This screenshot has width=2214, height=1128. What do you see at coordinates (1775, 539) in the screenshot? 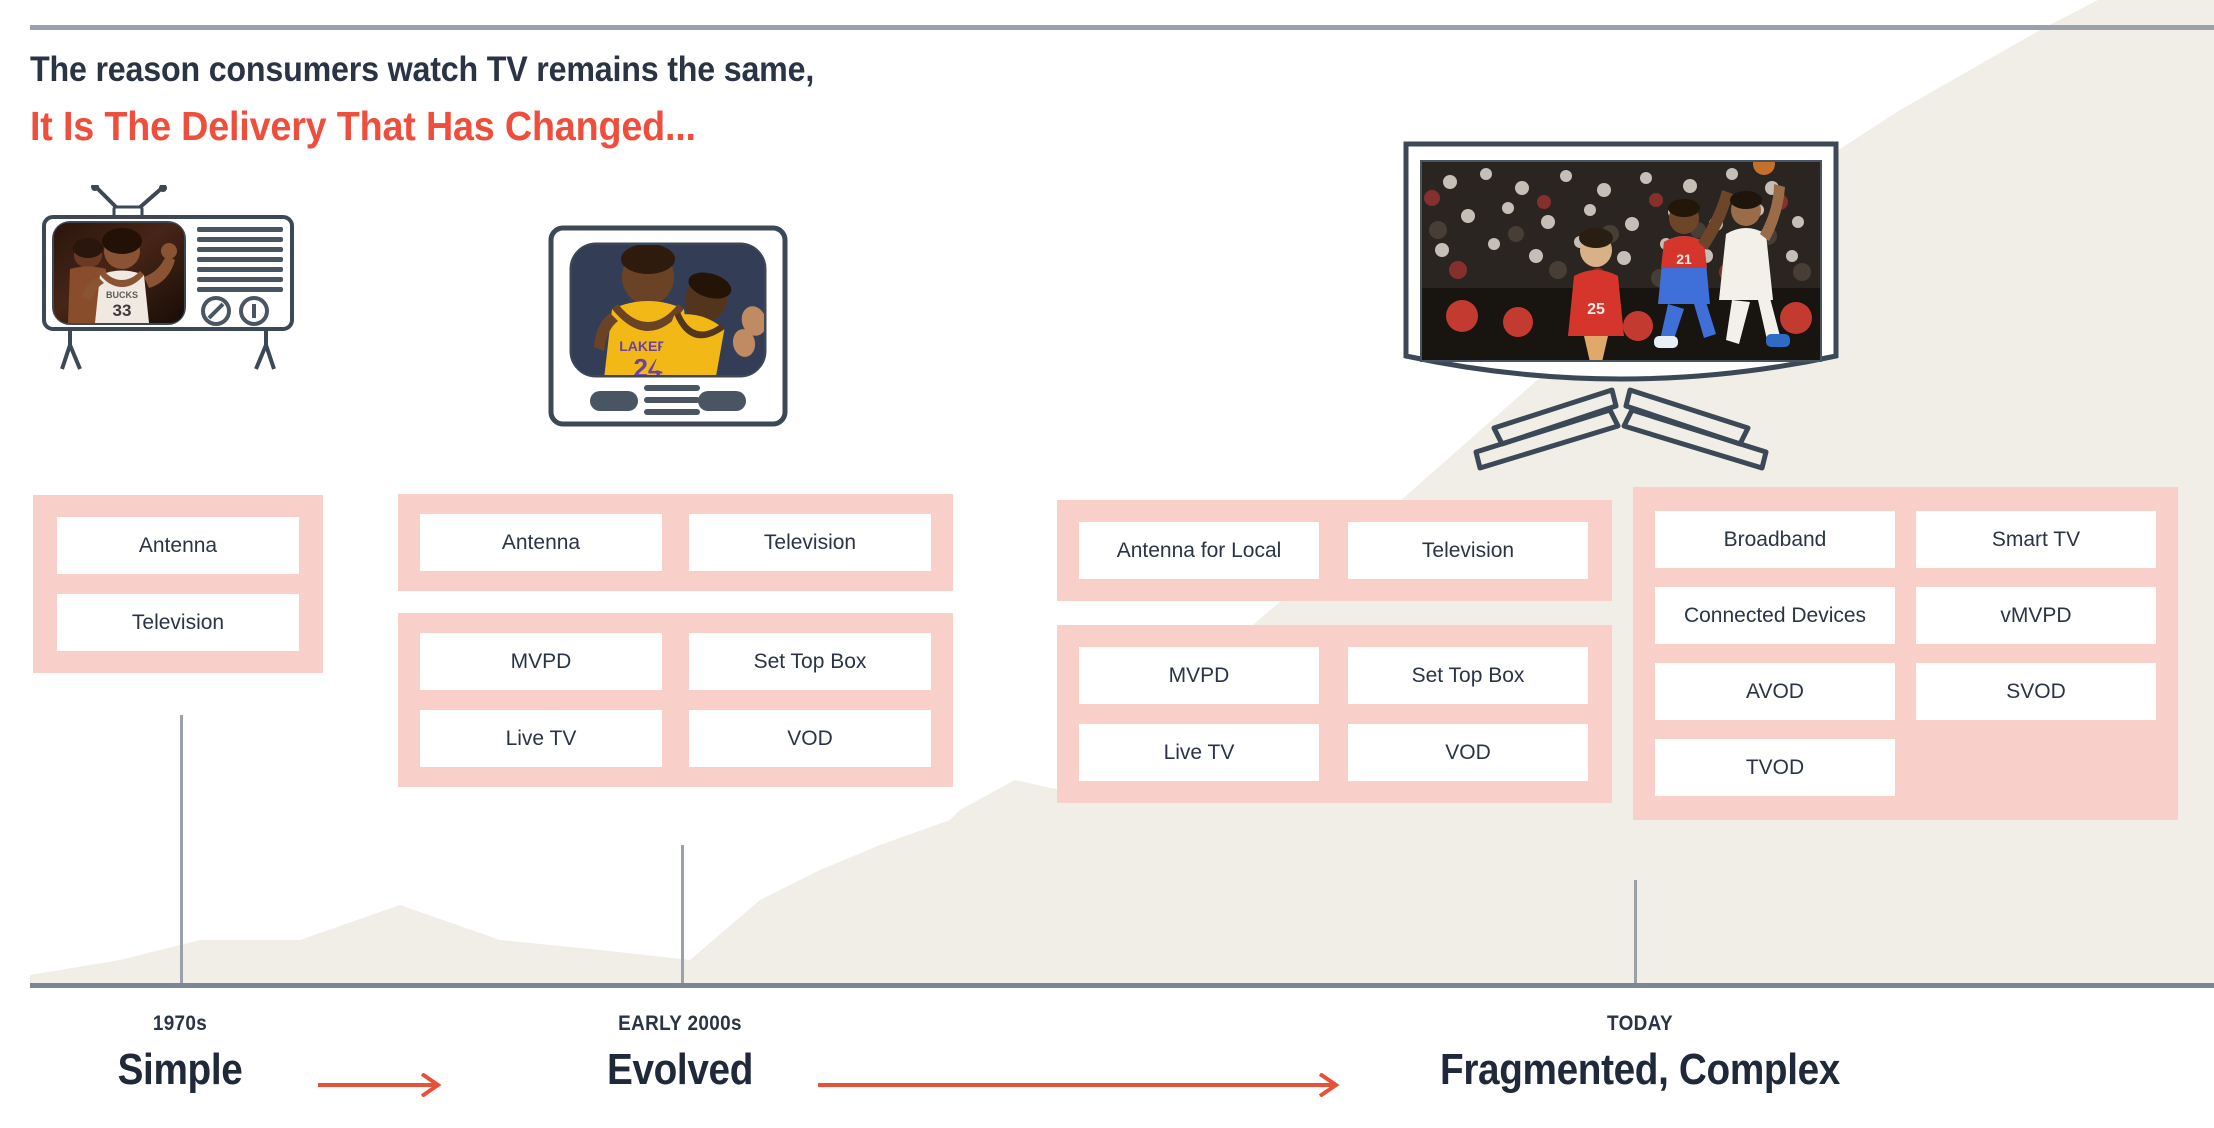
I see `chip-broadband: Broadband` at bounding box center [1775, 539].